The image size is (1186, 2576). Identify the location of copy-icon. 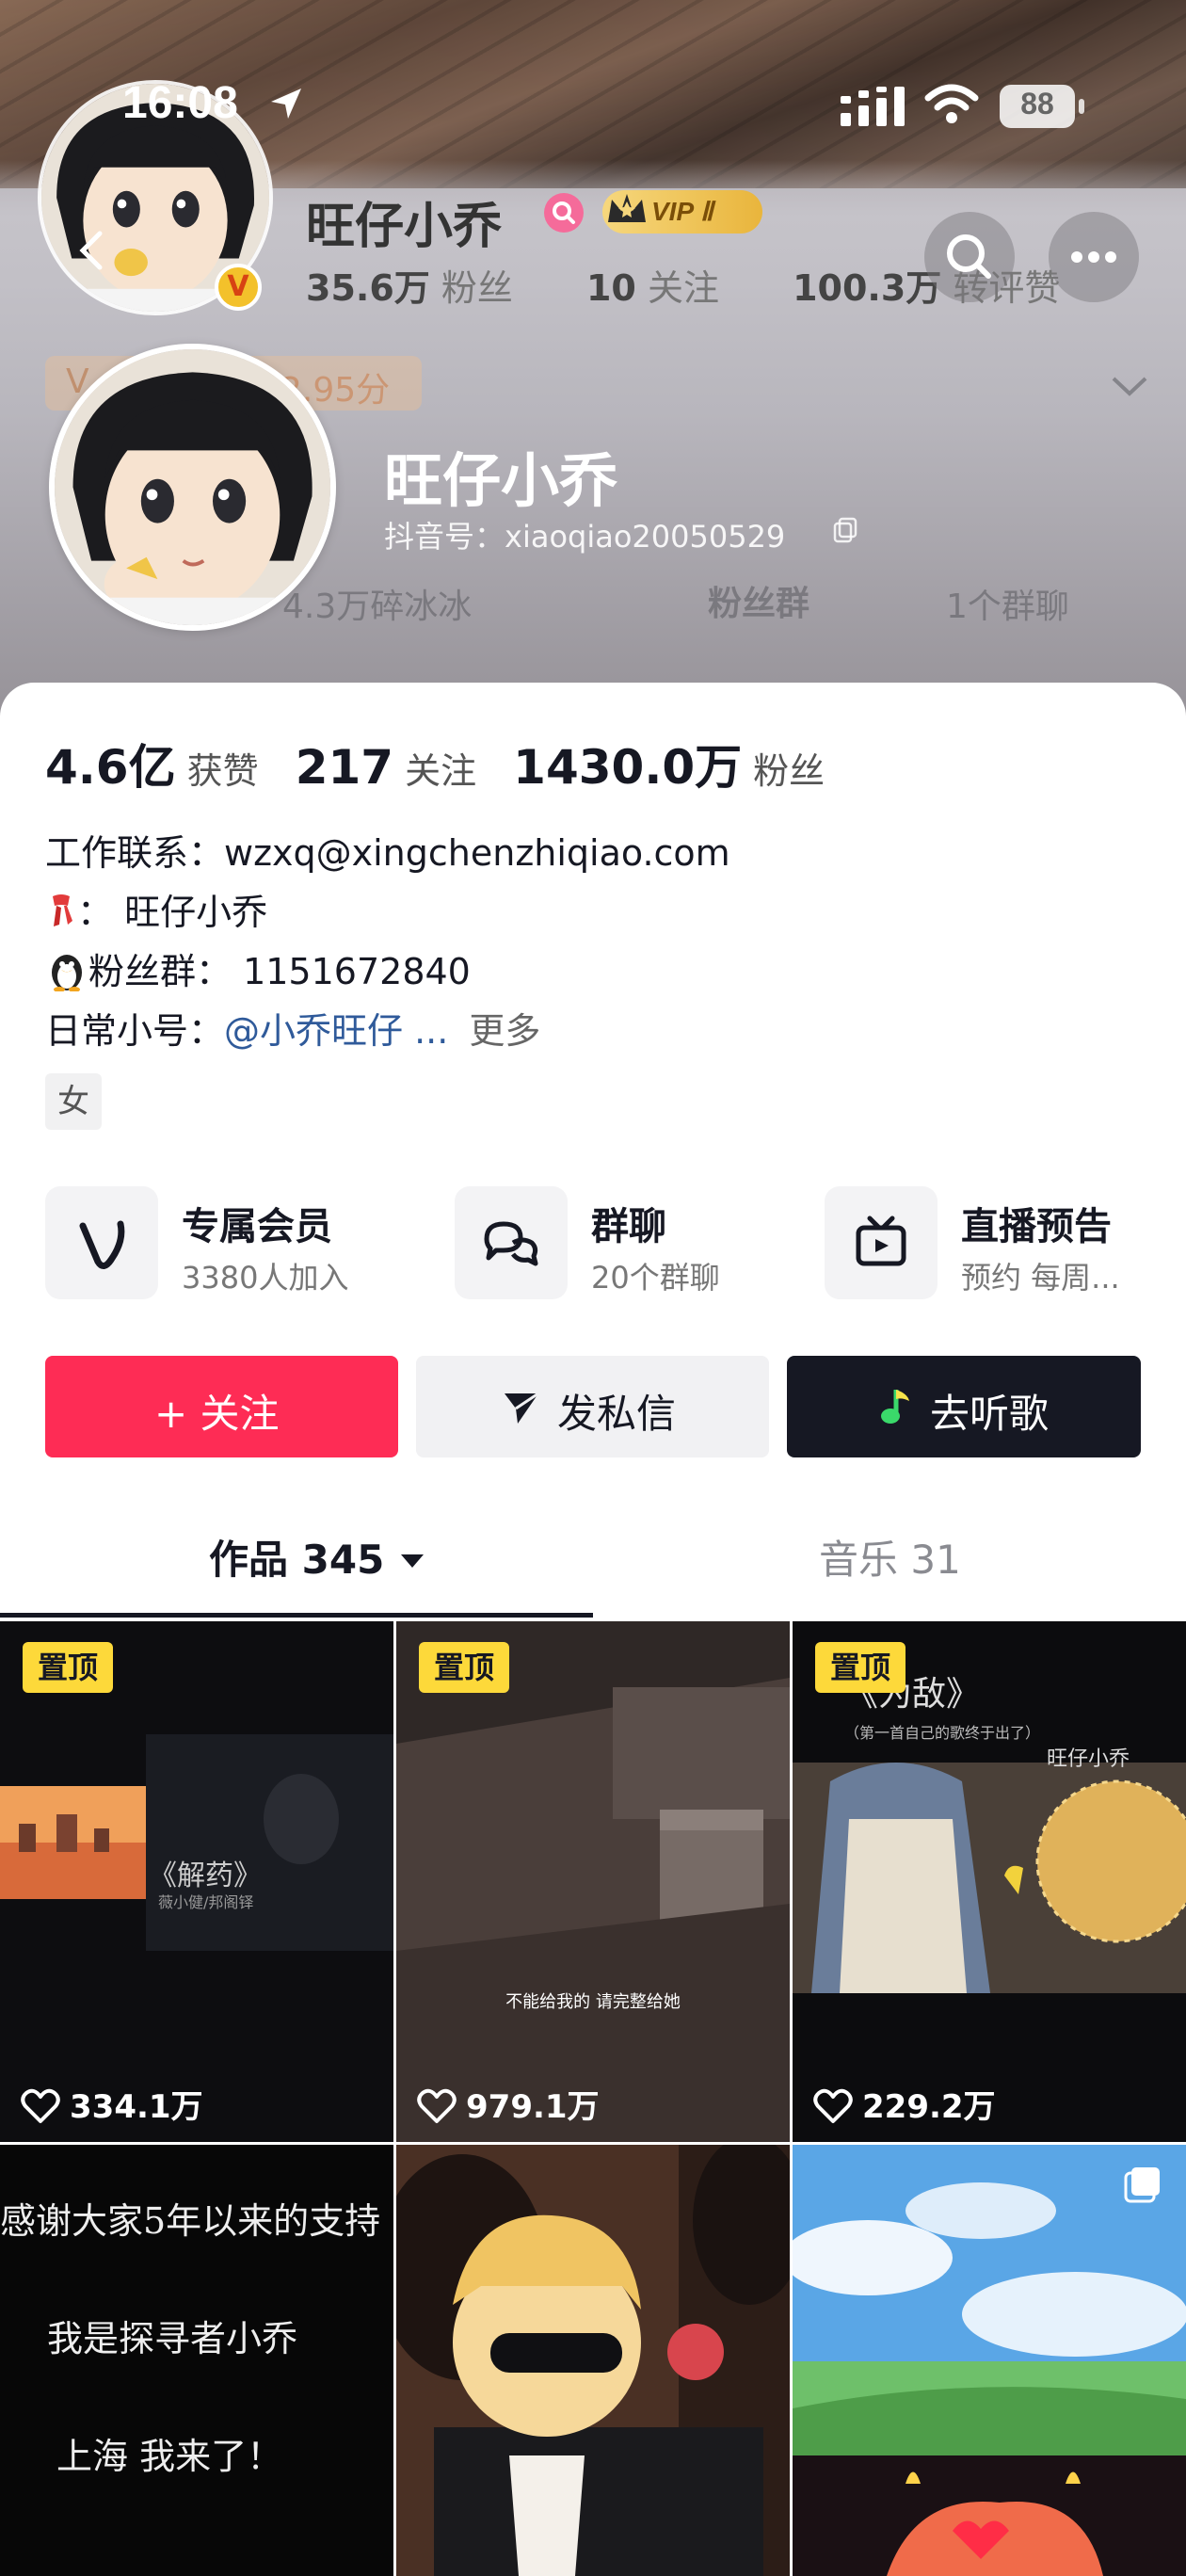
(845, 530).